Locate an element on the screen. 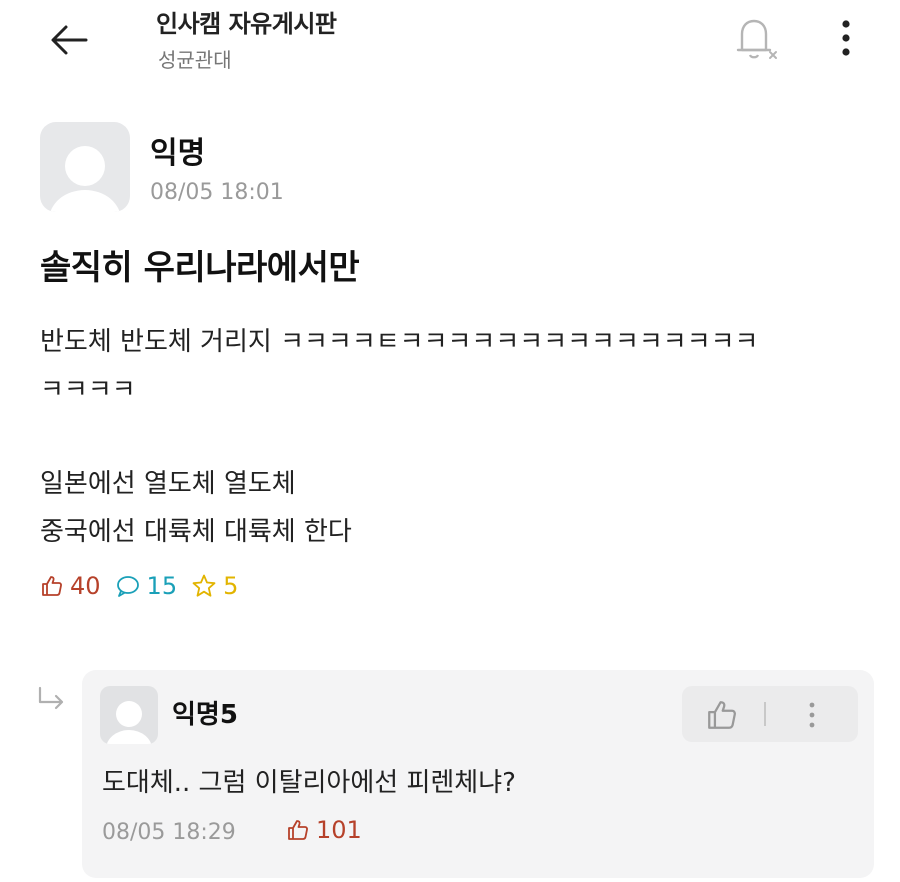  comment-bubble-icon is located at coordinates (127, 586).